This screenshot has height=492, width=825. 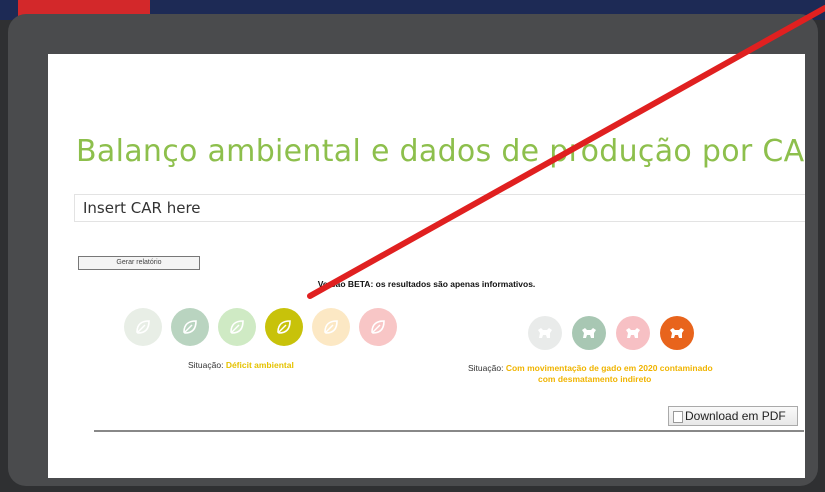 I want to click on divider, so click(x=449, y=431).